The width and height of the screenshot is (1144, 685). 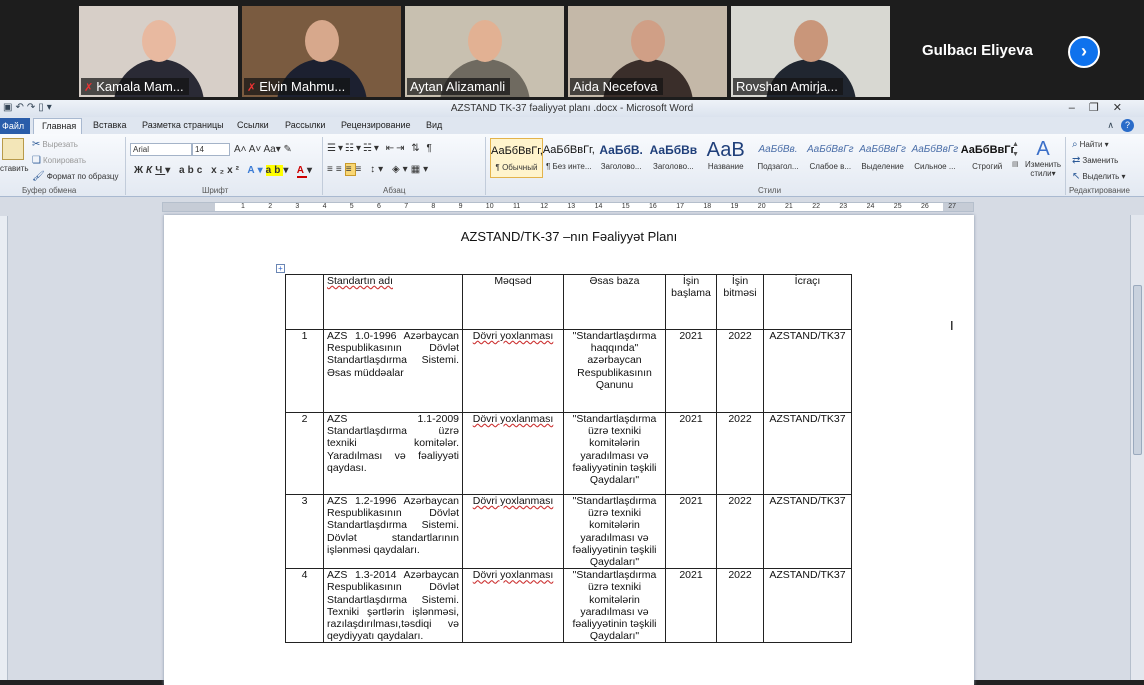 I want to click on align-buttons: ≡≡≡≡ ↕▾ ◈▾▦▾, so click(x=379, y=169).